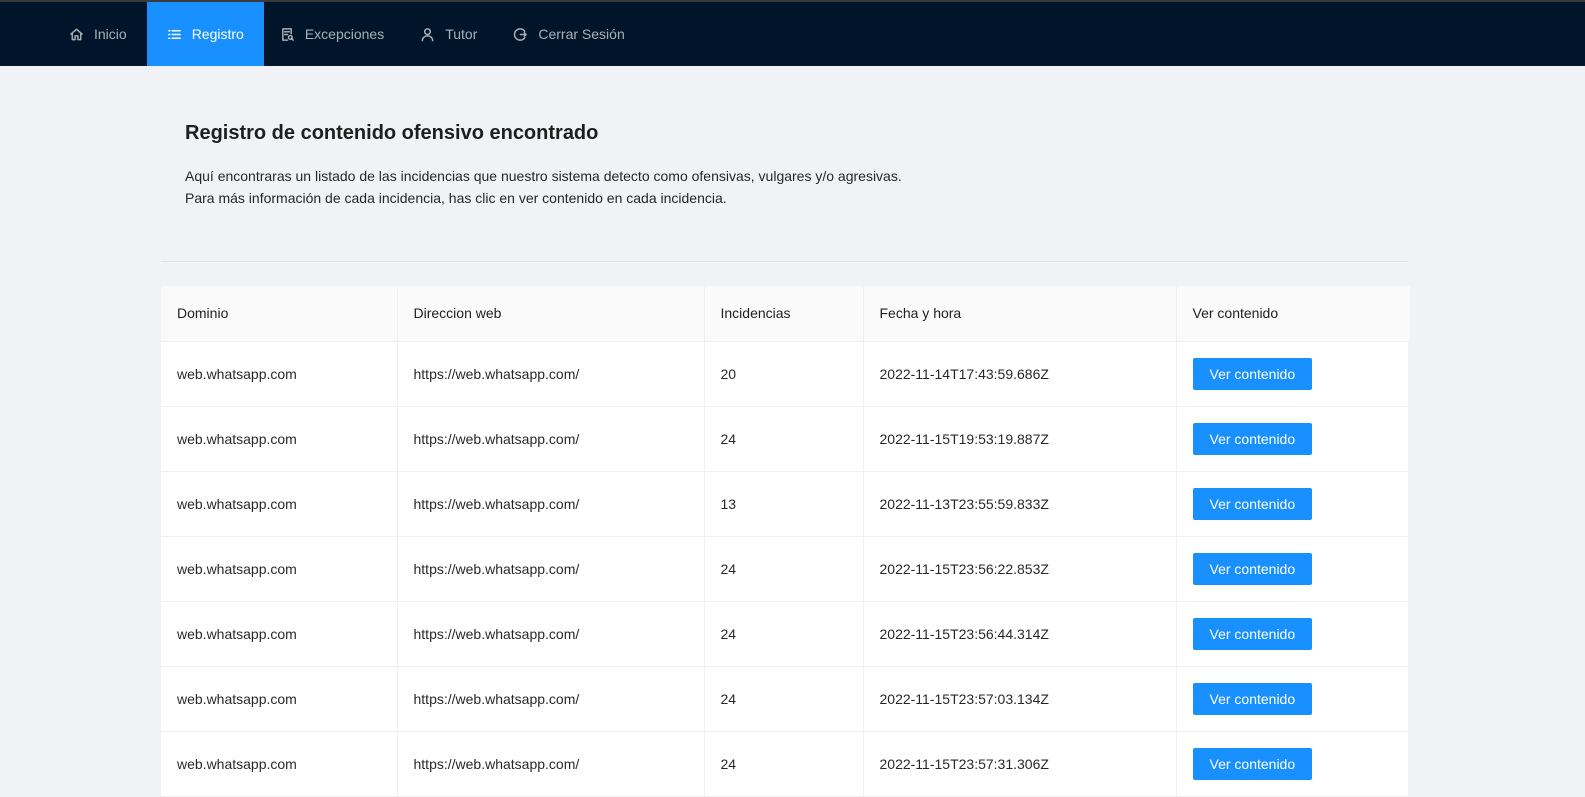 This screenshot has width=1585, height=797. Describe the element at coordinates (217, 34) in the screenshot. I see `nav-item-label: Registro` at that location.